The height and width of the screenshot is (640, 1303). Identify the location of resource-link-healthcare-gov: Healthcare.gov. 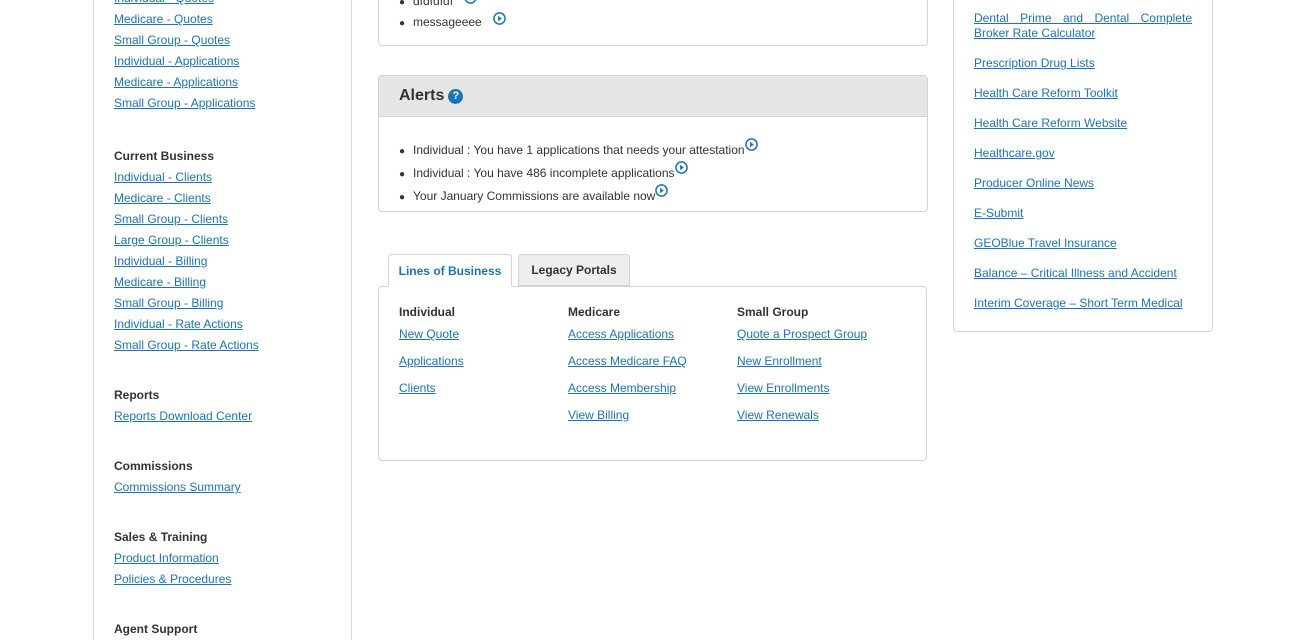
(1083, 153).